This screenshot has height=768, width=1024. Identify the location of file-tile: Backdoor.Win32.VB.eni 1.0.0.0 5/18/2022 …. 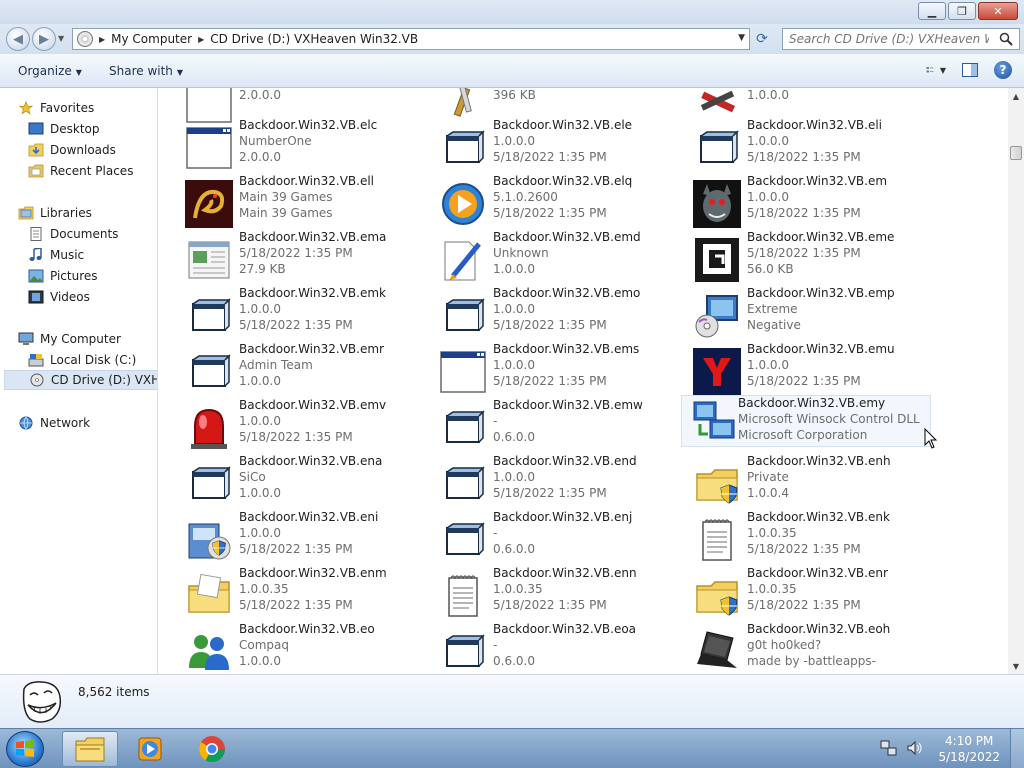
(292, 537).